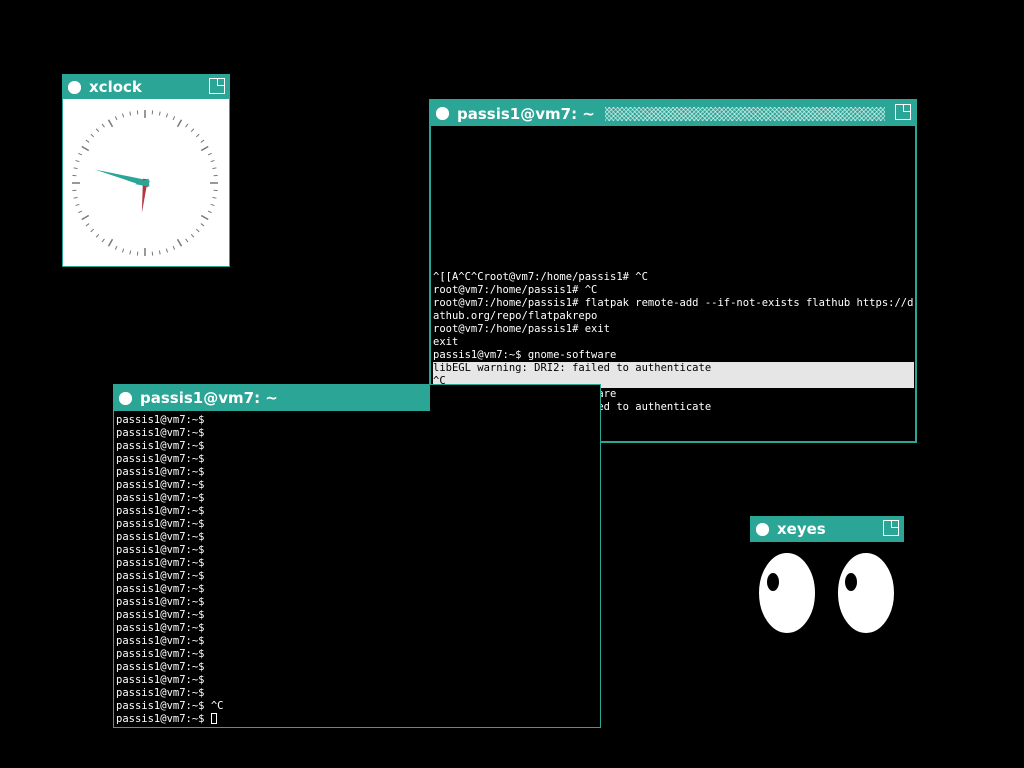  I want to click on left-pupil, so click(773, 582).